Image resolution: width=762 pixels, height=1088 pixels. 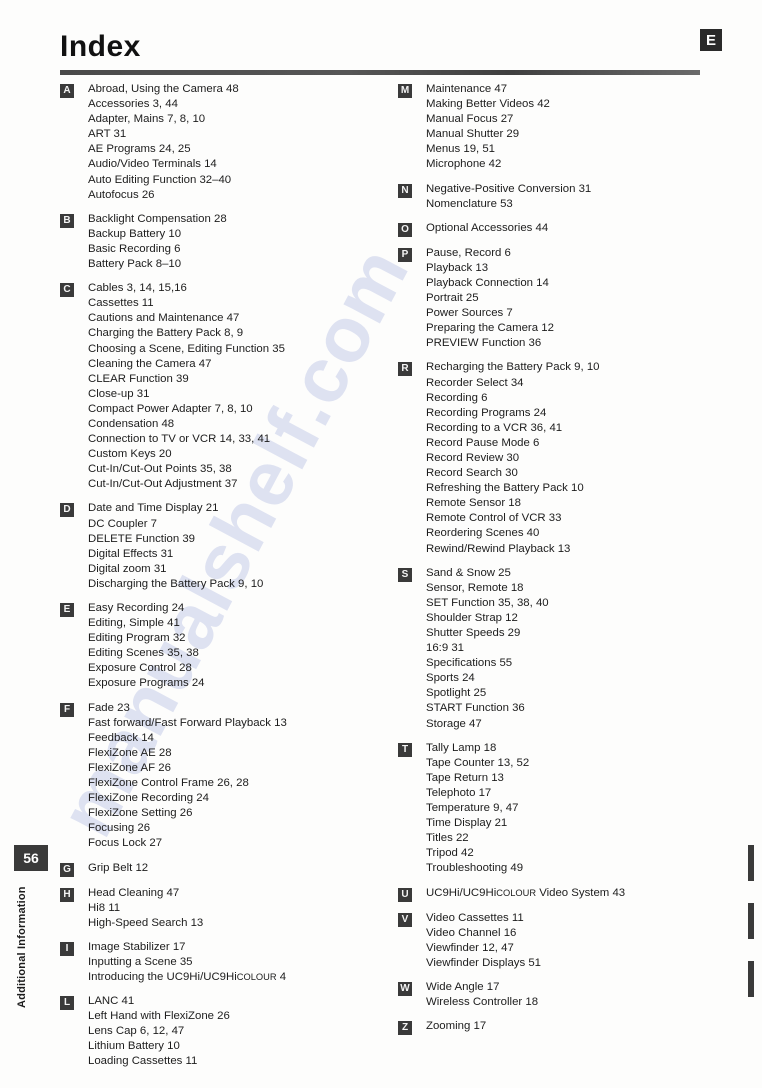 What do you see at coordinates (166, 333) in the screenshot?
I see `index-entry: Charging the Battery Pack 8, 9` at bounding box center [166, 333].